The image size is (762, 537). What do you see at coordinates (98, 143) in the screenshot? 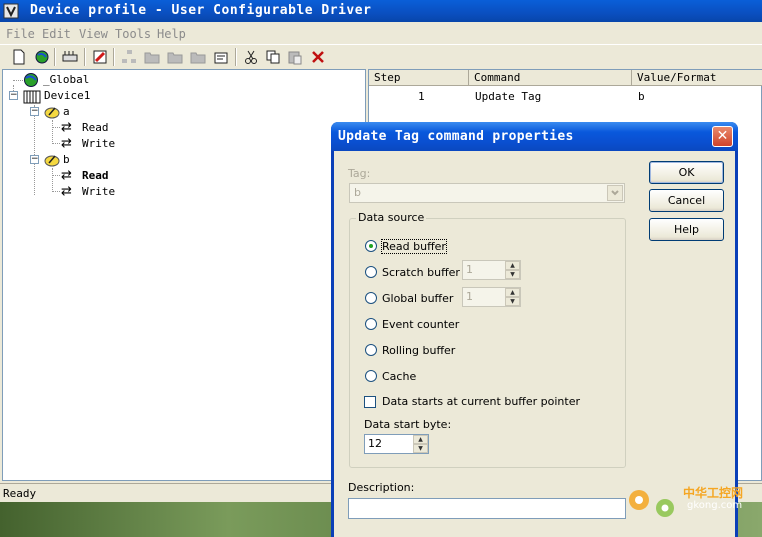
I see `tree-item-a-write: Write` at bounding box center [98, 143].